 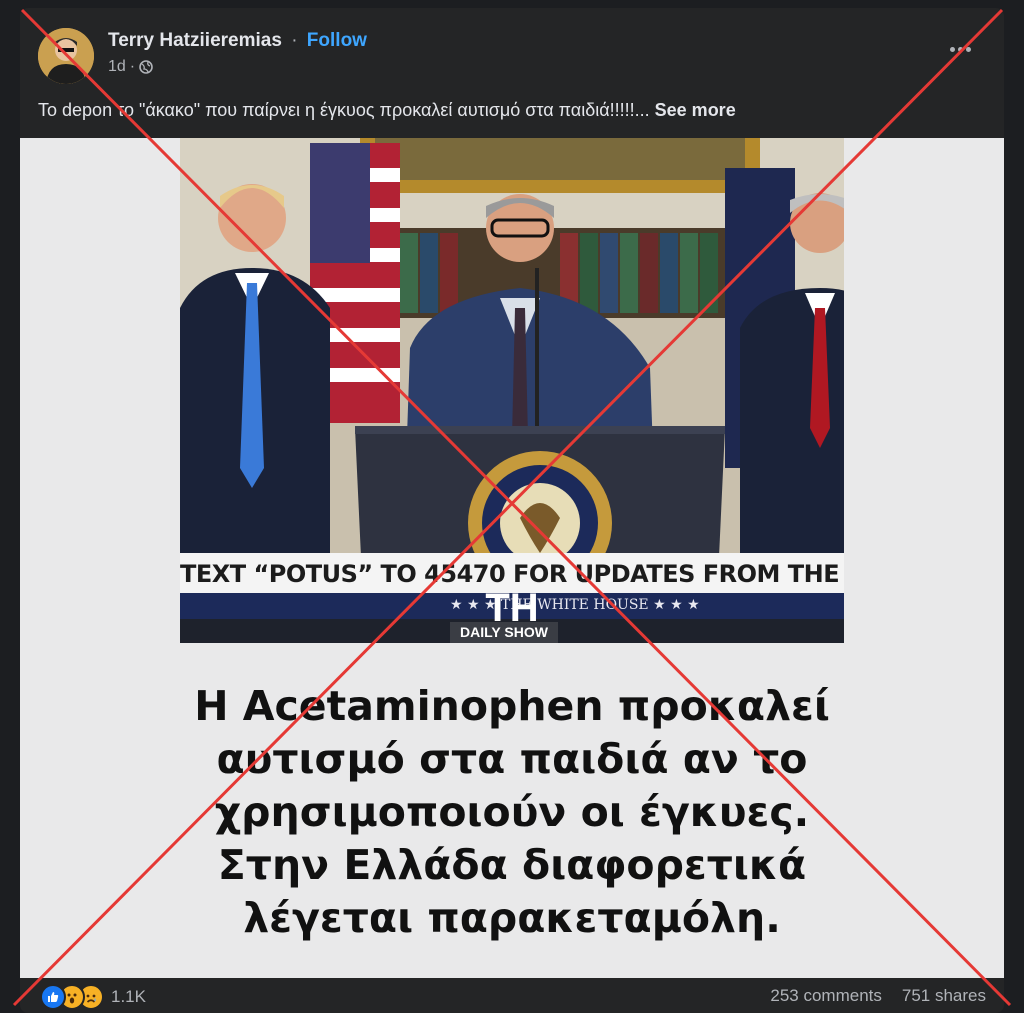 What do you see at coordinates (146, 67) in the screenshot?
I see `globe-icon` at bounding box center [146, 67].